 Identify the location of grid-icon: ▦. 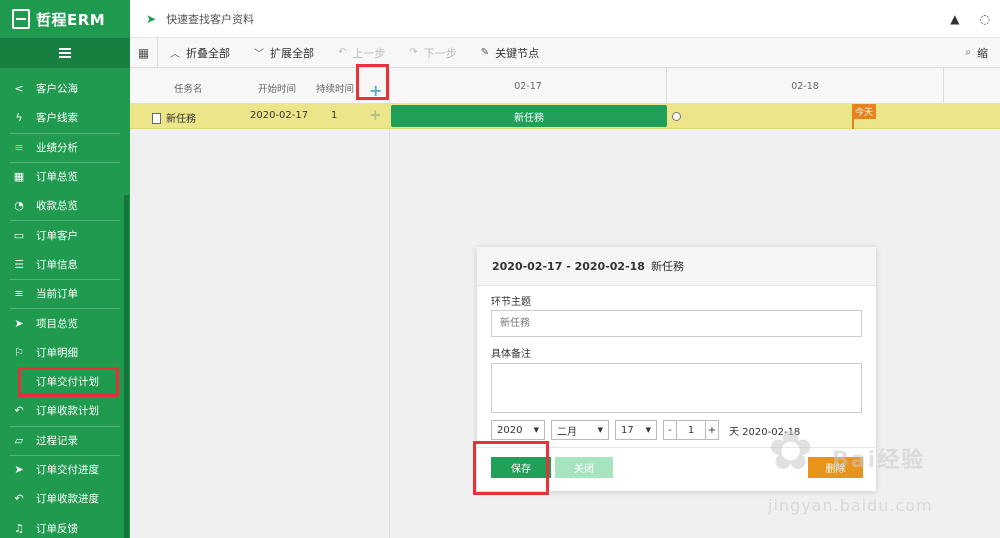
(19, 177).